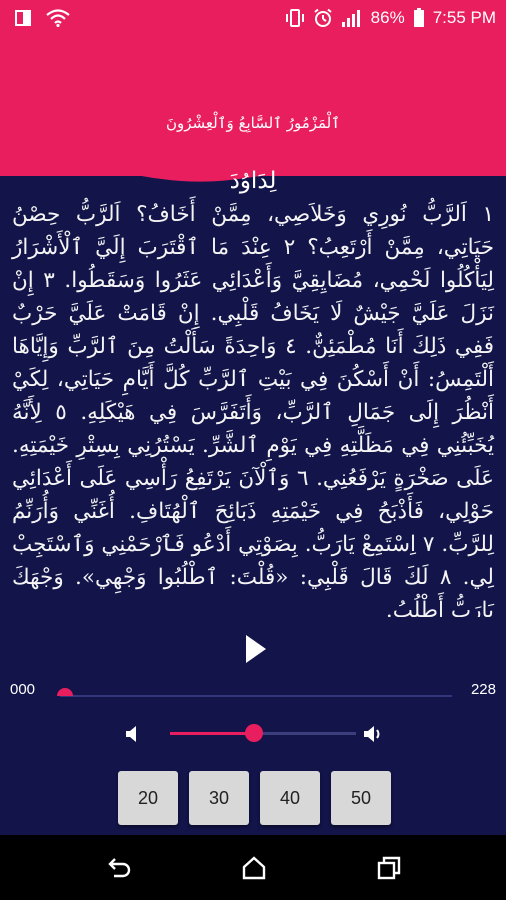  I want to click on home-button, so click(254, 868).